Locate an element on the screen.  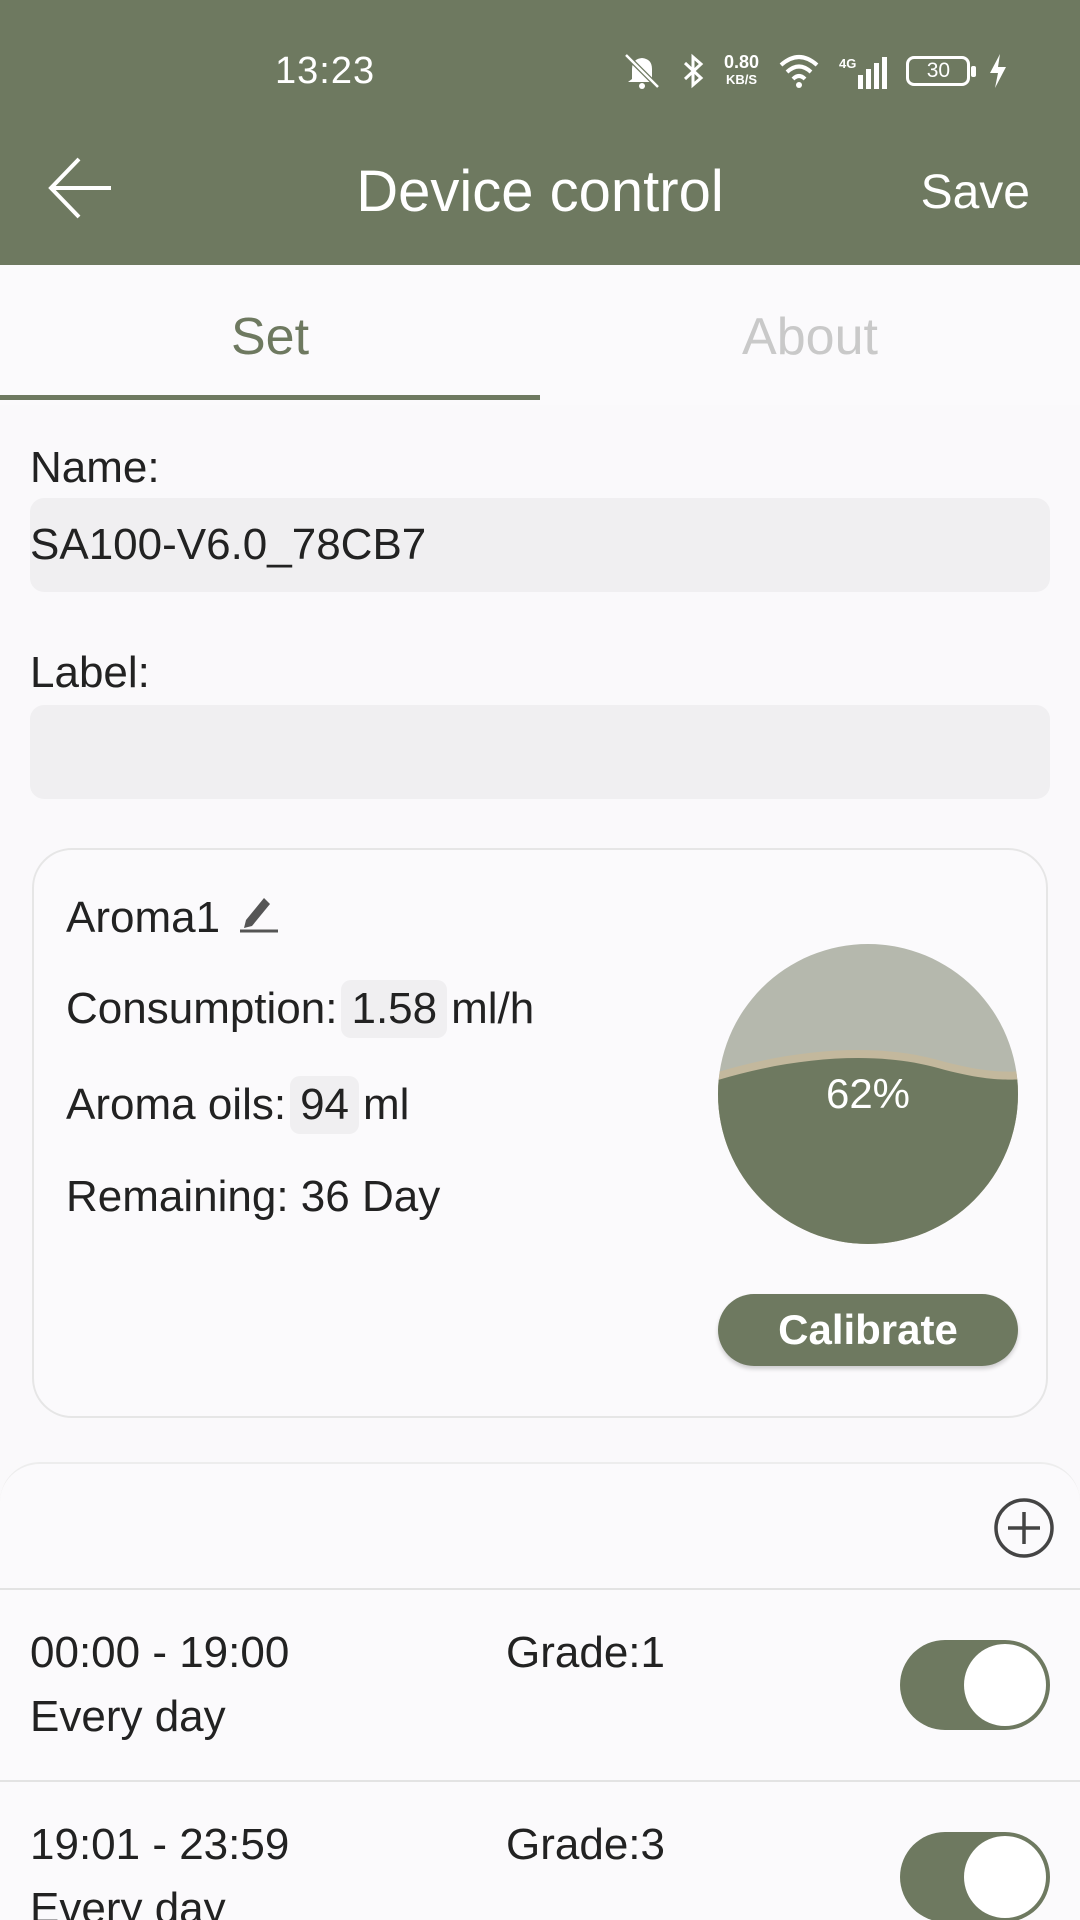
network-type: 4G is located at coordinates (848, 63).